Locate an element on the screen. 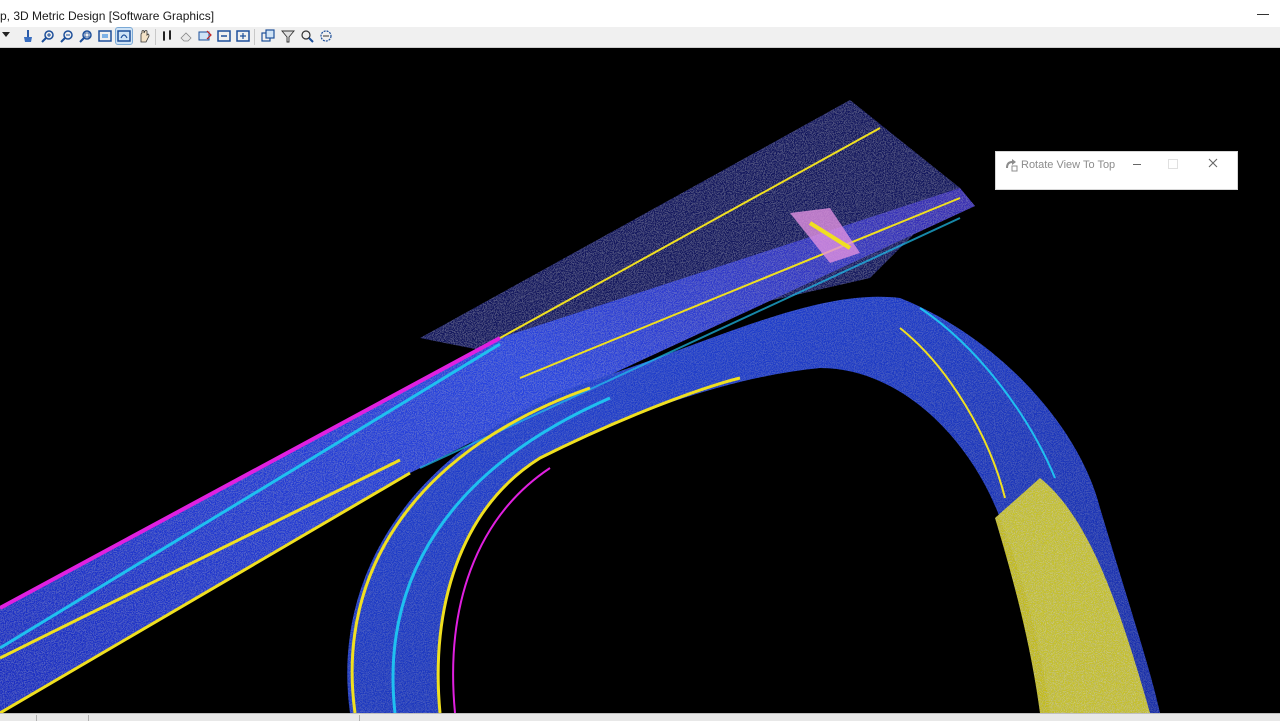 The height and width of the screenshot is (721, 1280). rotate-view-dialog-title: Rotate View To Top is located at coordinates (1068, 165).